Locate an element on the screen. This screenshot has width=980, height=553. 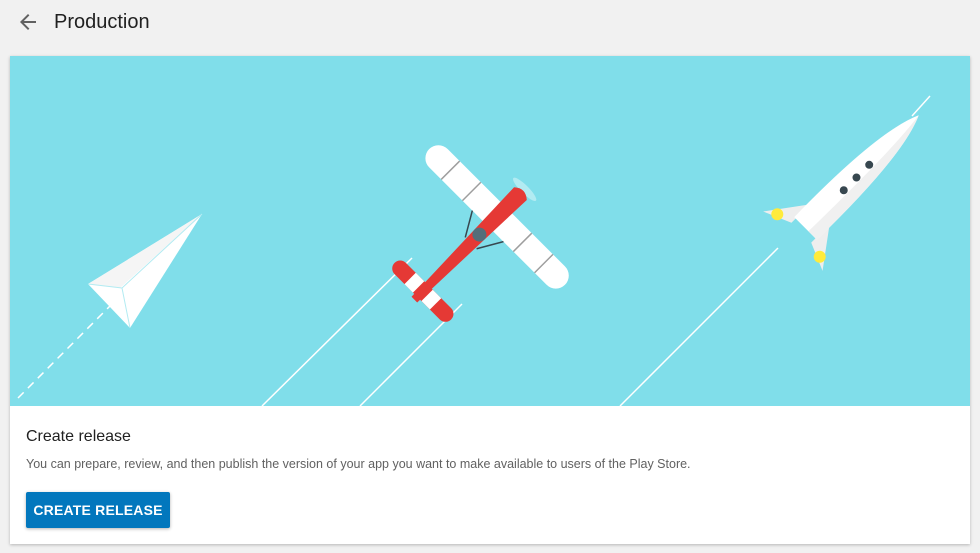
rocket-trail is located at coordinates (699, 327).